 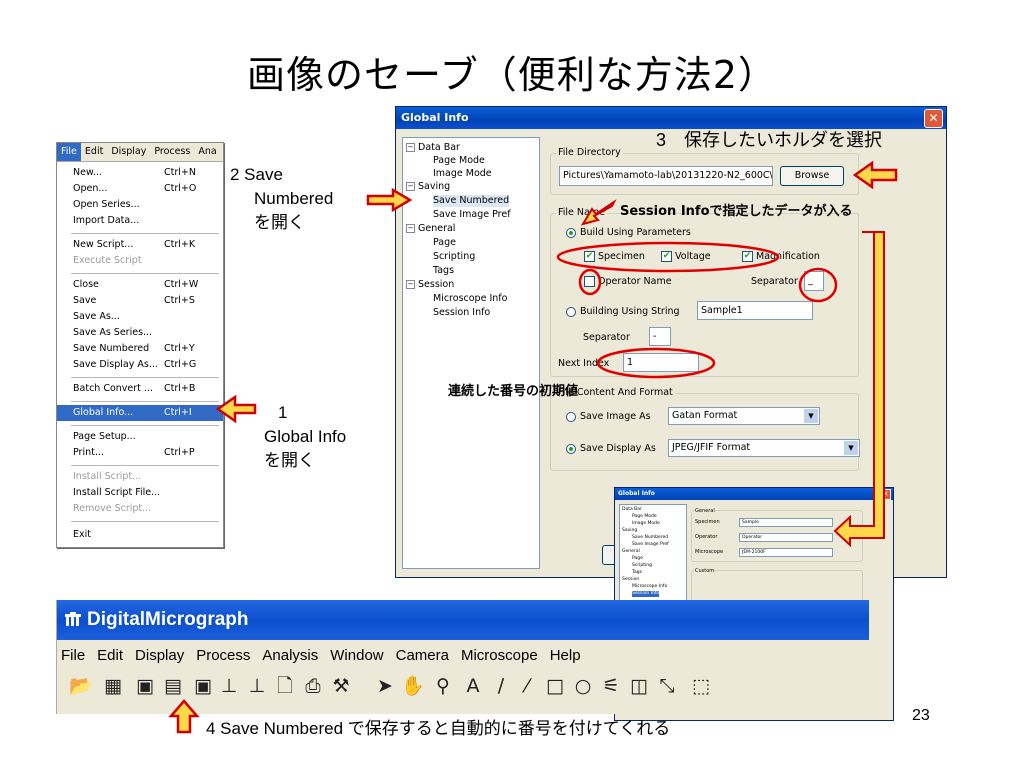 What do you see at coordinates (875, 175) in the screenshot?
I see `arrow-browse` at bounding box center [875, 175].